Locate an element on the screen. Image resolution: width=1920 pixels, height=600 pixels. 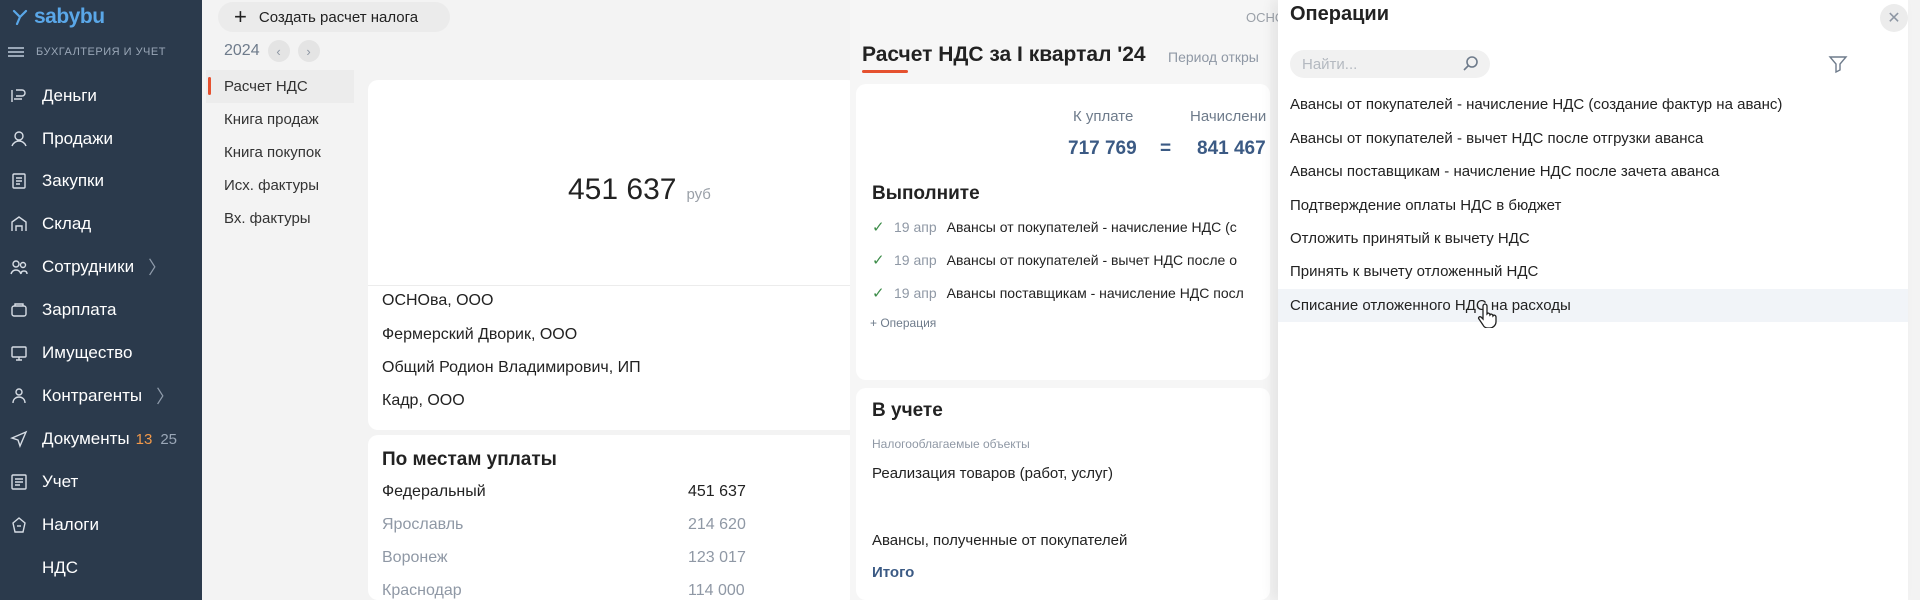
sidebar-item-label: НДС is located at coordinates (60, 567).